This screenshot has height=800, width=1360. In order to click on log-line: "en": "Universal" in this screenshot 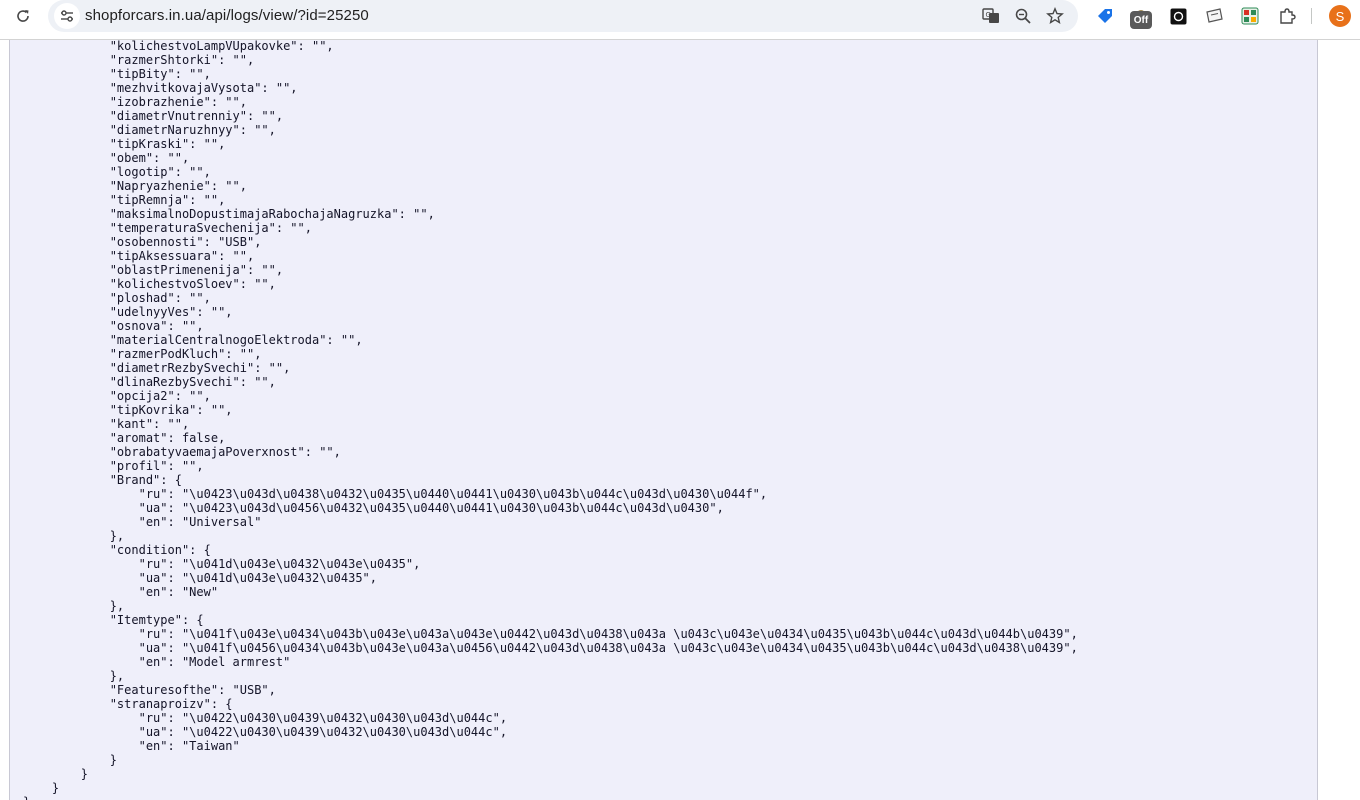, I will do `click(142, 522)`.